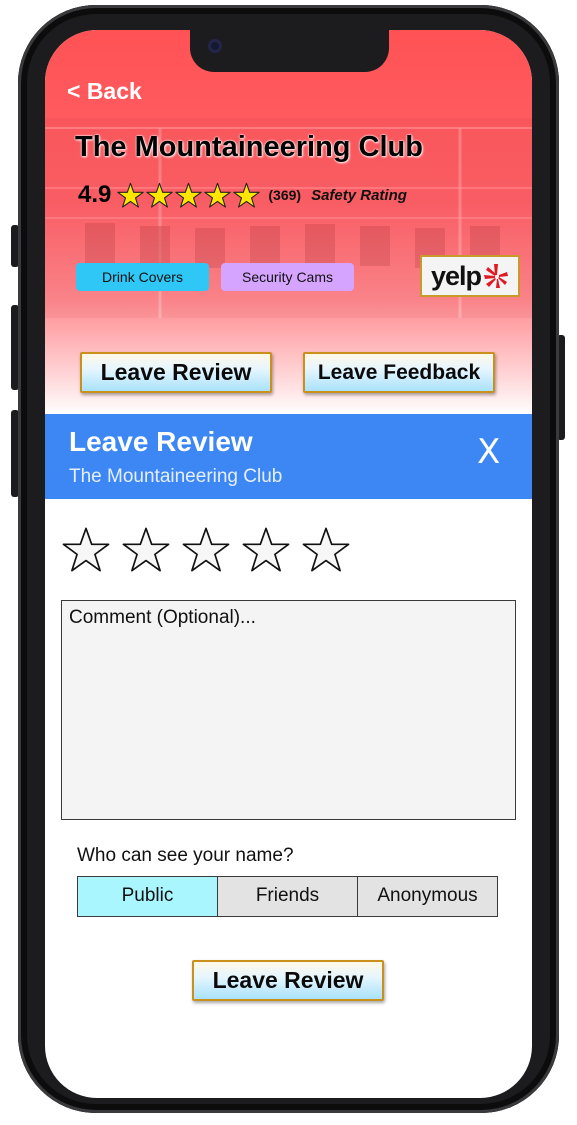 Image resolution: width=577 pixels, height=1125 pixels. I want to click on venue-title: The Mountaineering Club, so click(249, 147).